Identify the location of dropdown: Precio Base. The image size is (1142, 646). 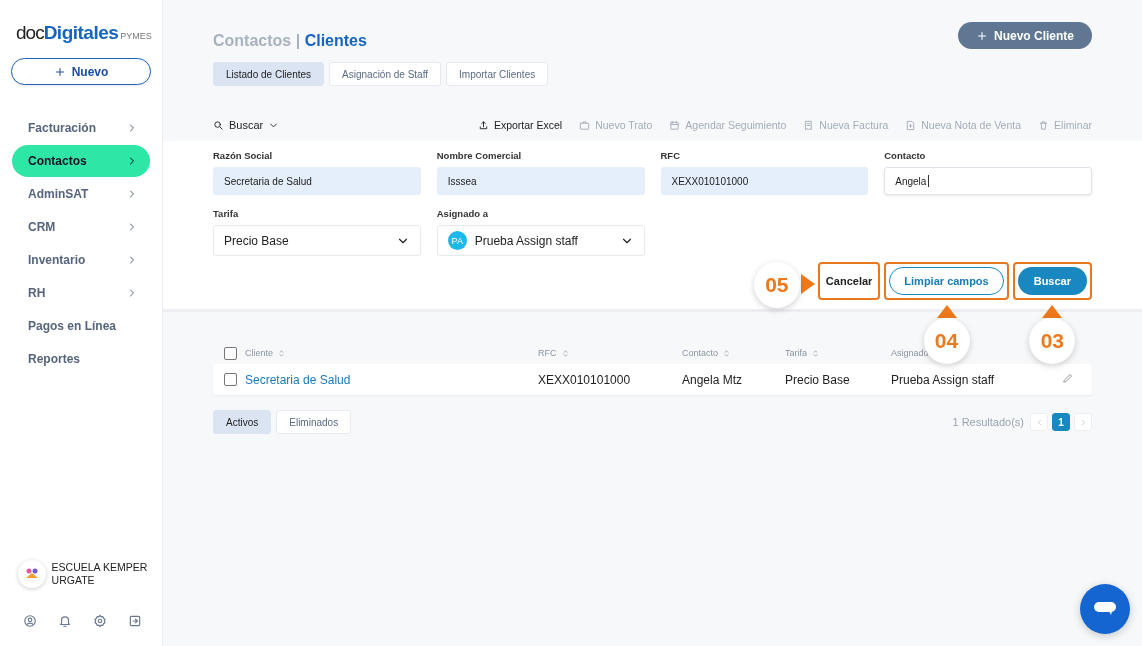
(317, 240).